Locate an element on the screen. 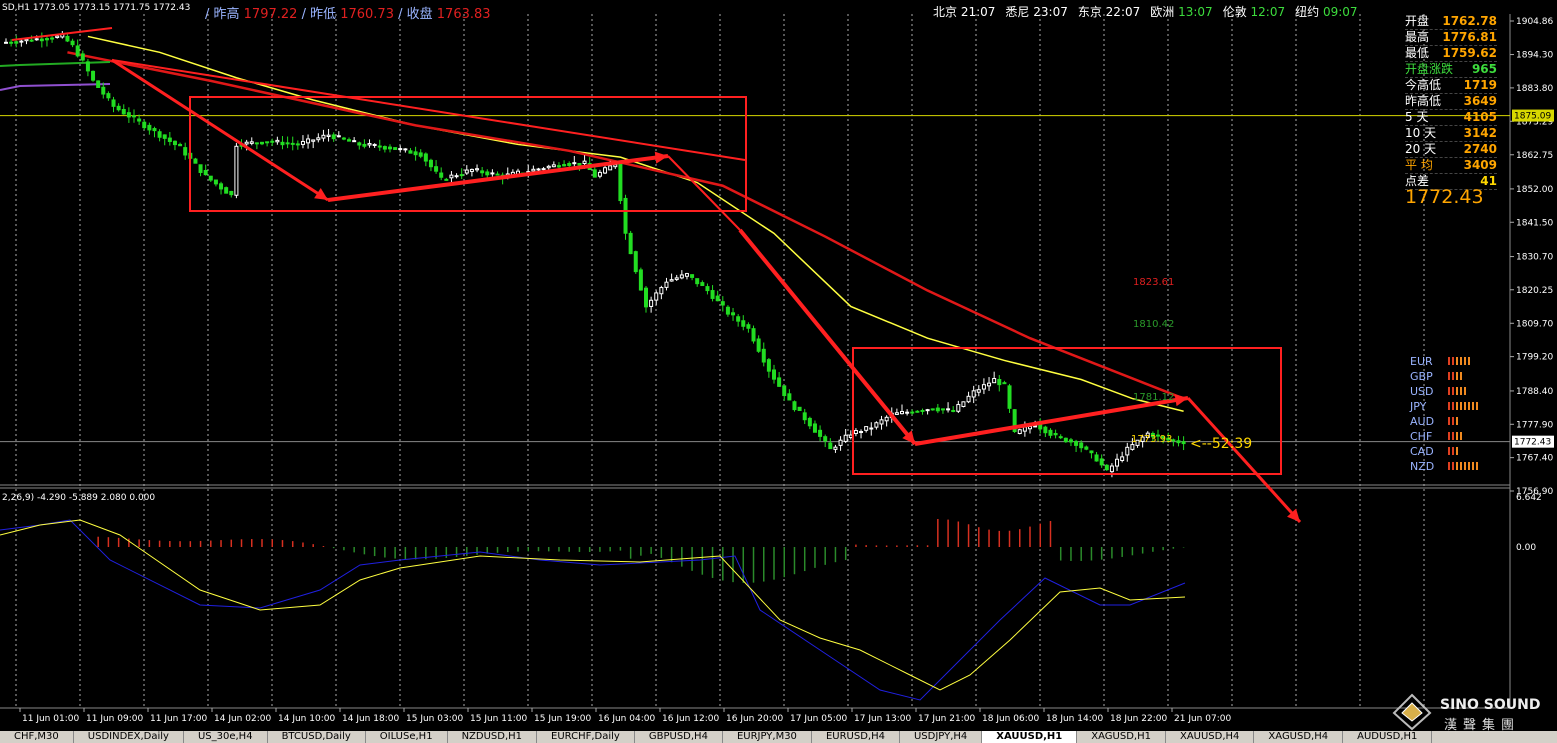  y-tick-label: 1767.40 is located at coordinates (1534, 459).